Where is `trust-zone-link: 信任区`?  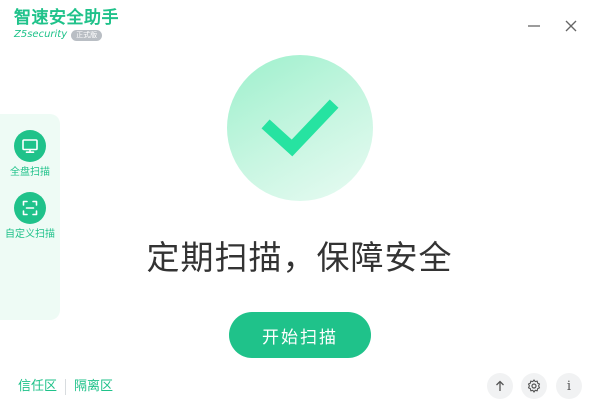 trust-zone-link: 信任区 is located at coordinates (37, 387).